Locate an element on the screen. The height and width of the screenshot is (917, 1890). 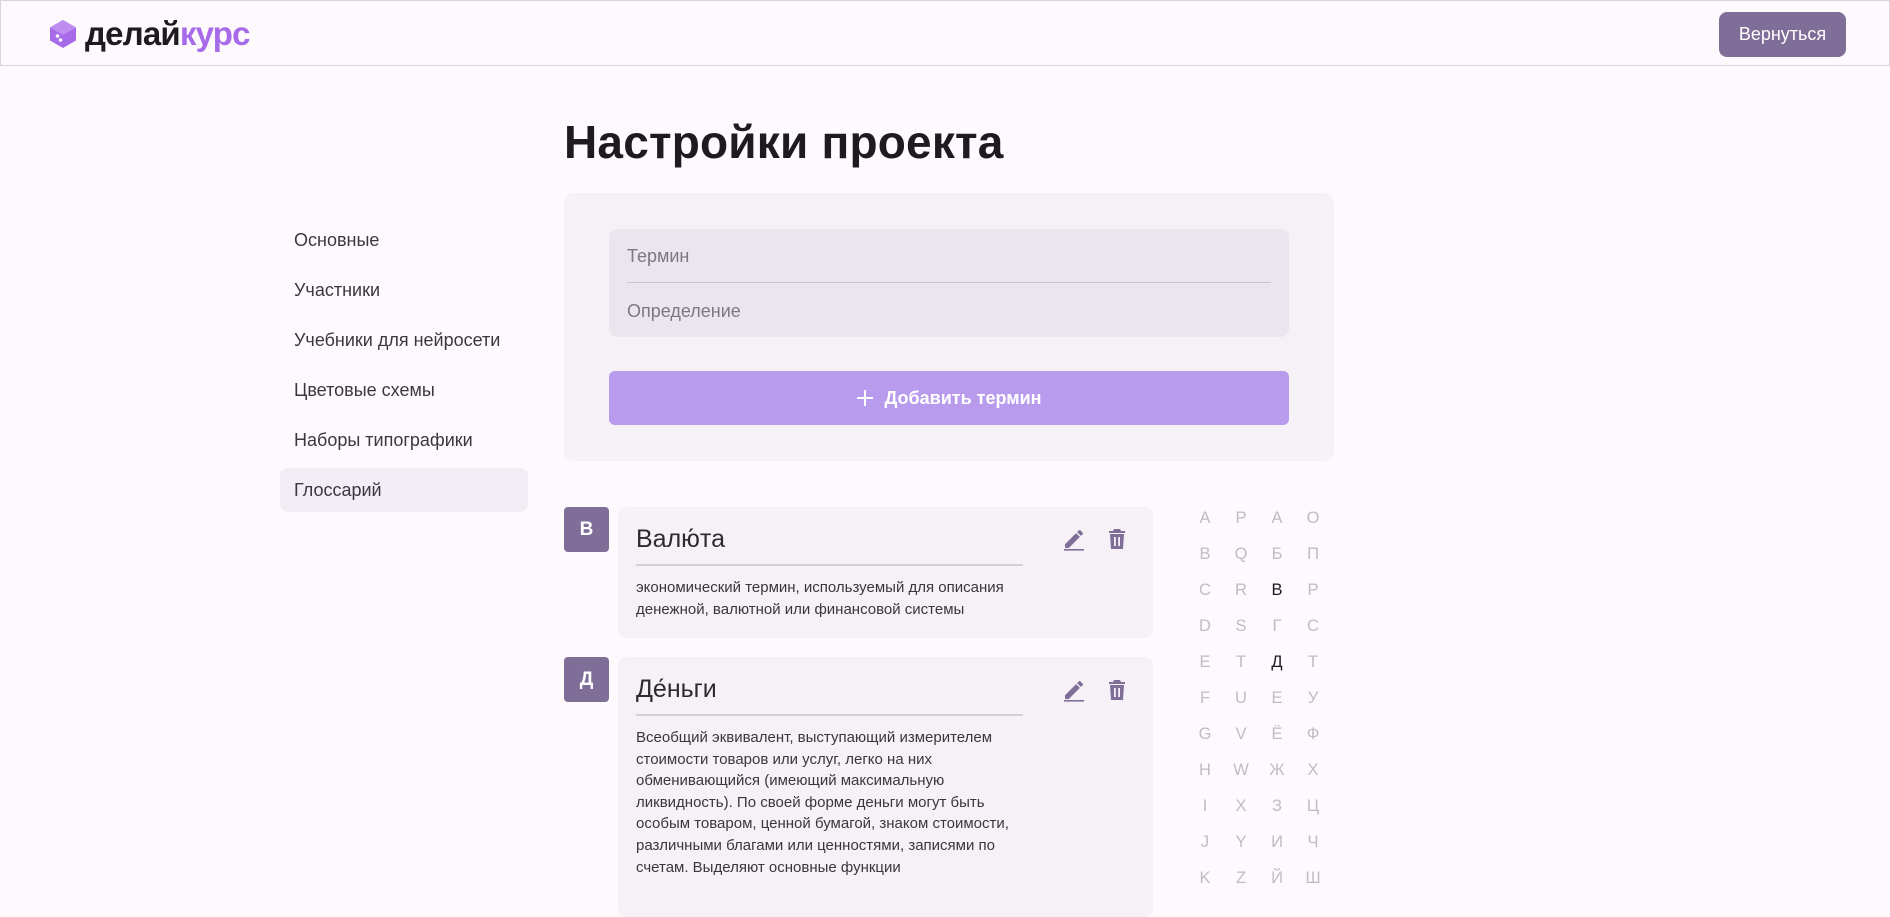
top-bar: делайкурс Вернуться is located at coordinates (945, 33).